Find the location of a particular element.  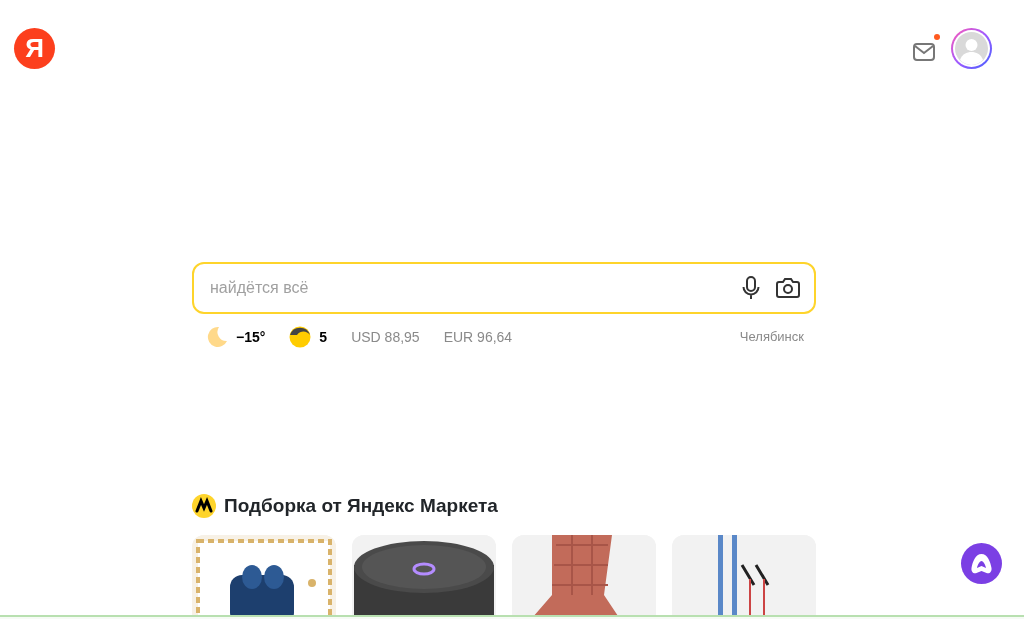

yandex-logo: Я is located at coordinates (34, 48).